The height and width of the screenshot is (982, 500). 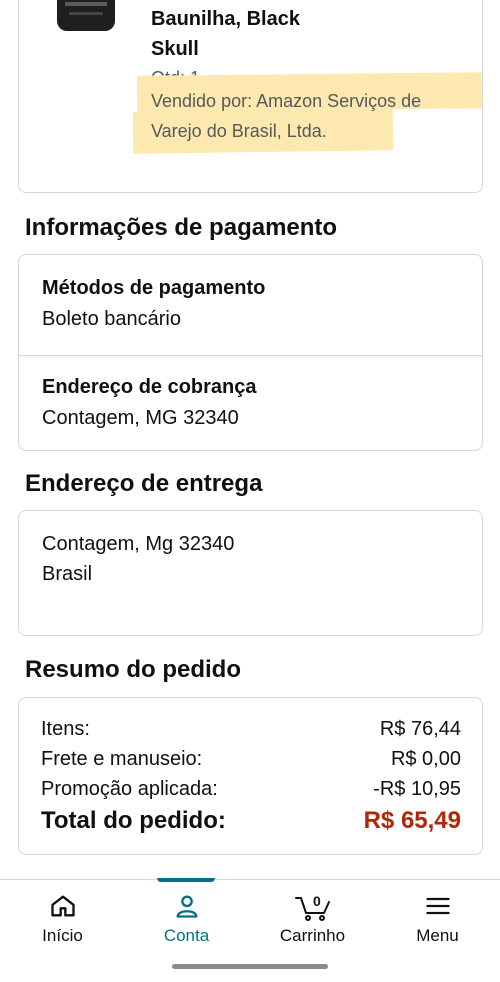 What do you see at coordinates (140, 418) in the screenshot?
I see `billing-address-value: Contagem, MG 32340` at bounding box center [140, 418].